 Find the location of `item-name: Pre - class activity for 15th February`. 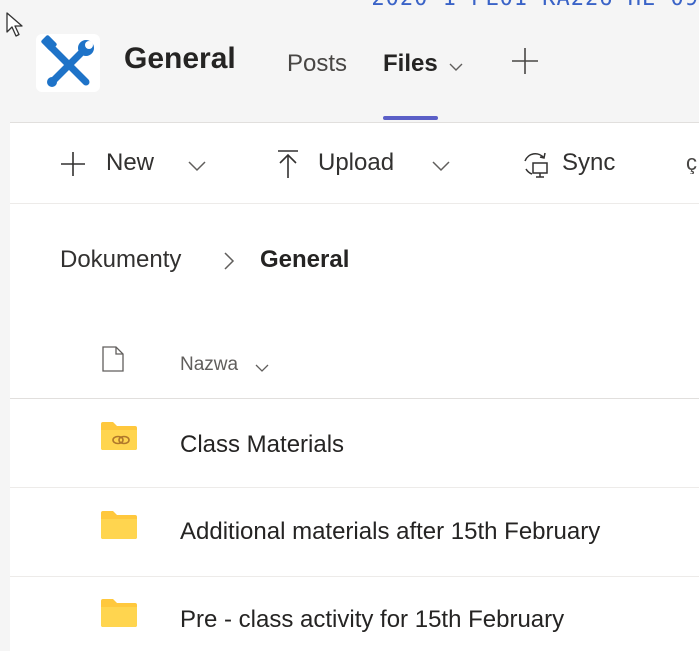

item-name: Pre - class activity for 15th February is located at coordinates (372, 620).